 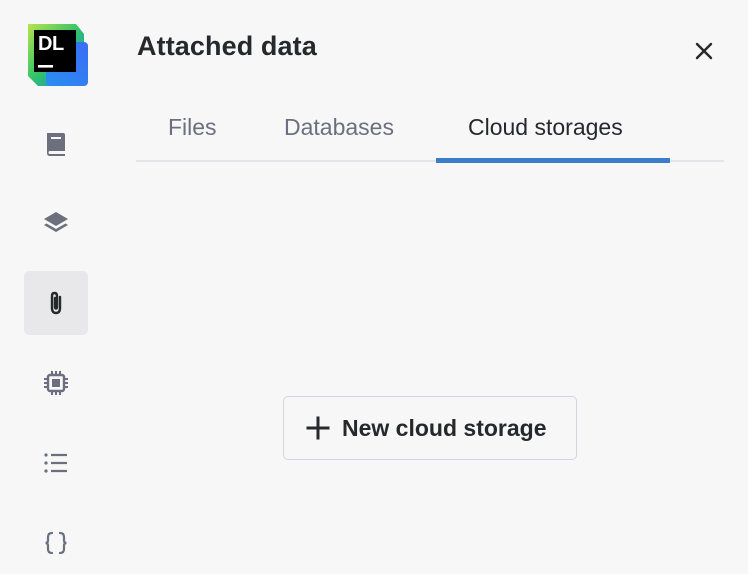 I want to click on new-cloud-storage-button: New cloud storage, so click(x=430, y=428).